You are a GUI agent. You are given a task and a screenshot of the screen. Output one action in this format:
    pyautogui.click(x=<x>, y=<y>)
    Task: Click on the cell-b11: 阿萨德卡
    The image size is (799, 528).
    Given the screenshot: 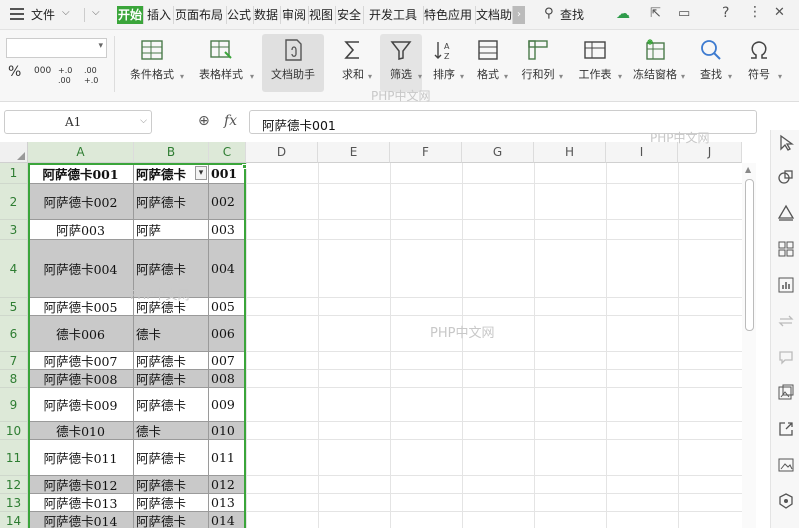 What is the action you would take?
    pyautogui.click(x=171, y=458)
    